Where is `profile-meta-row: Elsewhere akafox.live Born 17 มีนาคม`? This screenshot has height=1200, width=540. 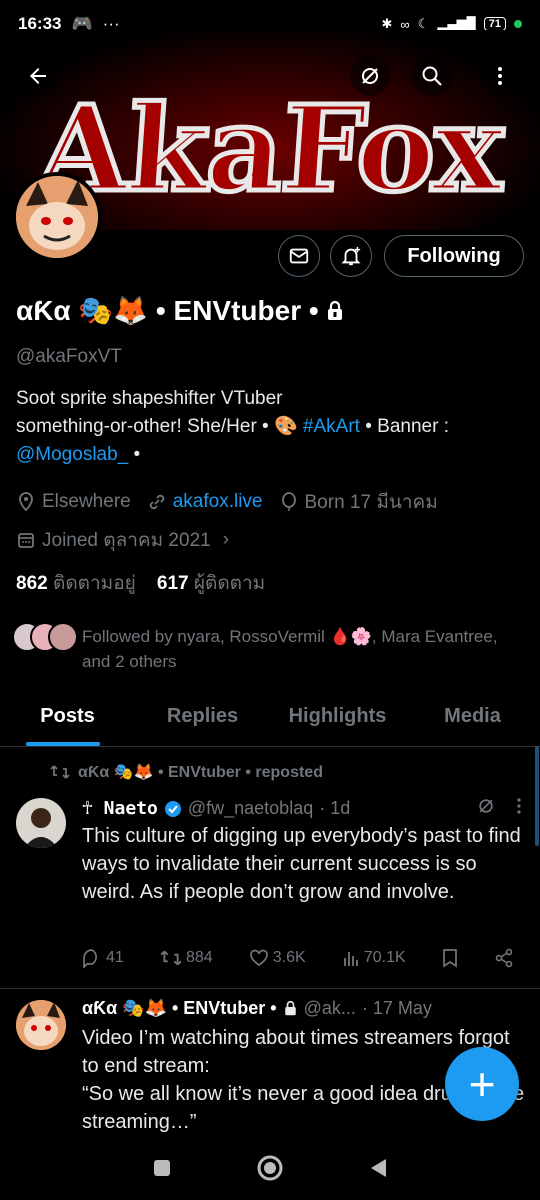
profile-meta-row: Elsewhere akafox.live Born 17 มีนาคม is located at coordinates (227, 502).